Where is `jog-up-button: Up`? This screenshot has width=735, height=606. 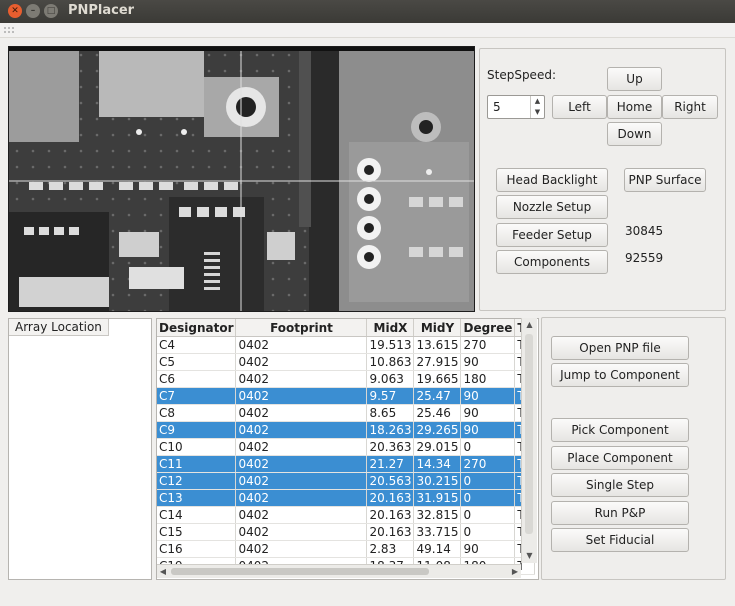
jog-up-button: Up is located at coordinates (634, 79).